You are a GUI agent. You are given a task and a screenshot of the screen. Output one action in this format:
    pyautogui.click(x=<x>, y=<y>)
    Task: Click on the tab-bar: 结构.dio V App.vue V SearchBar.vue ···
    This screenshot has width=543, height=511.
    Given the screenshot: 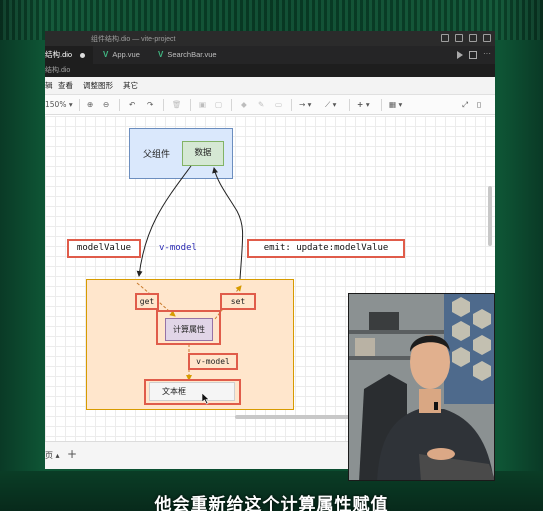 What is the action you would take?
    pyautogui.click(x=270, y=55)
    